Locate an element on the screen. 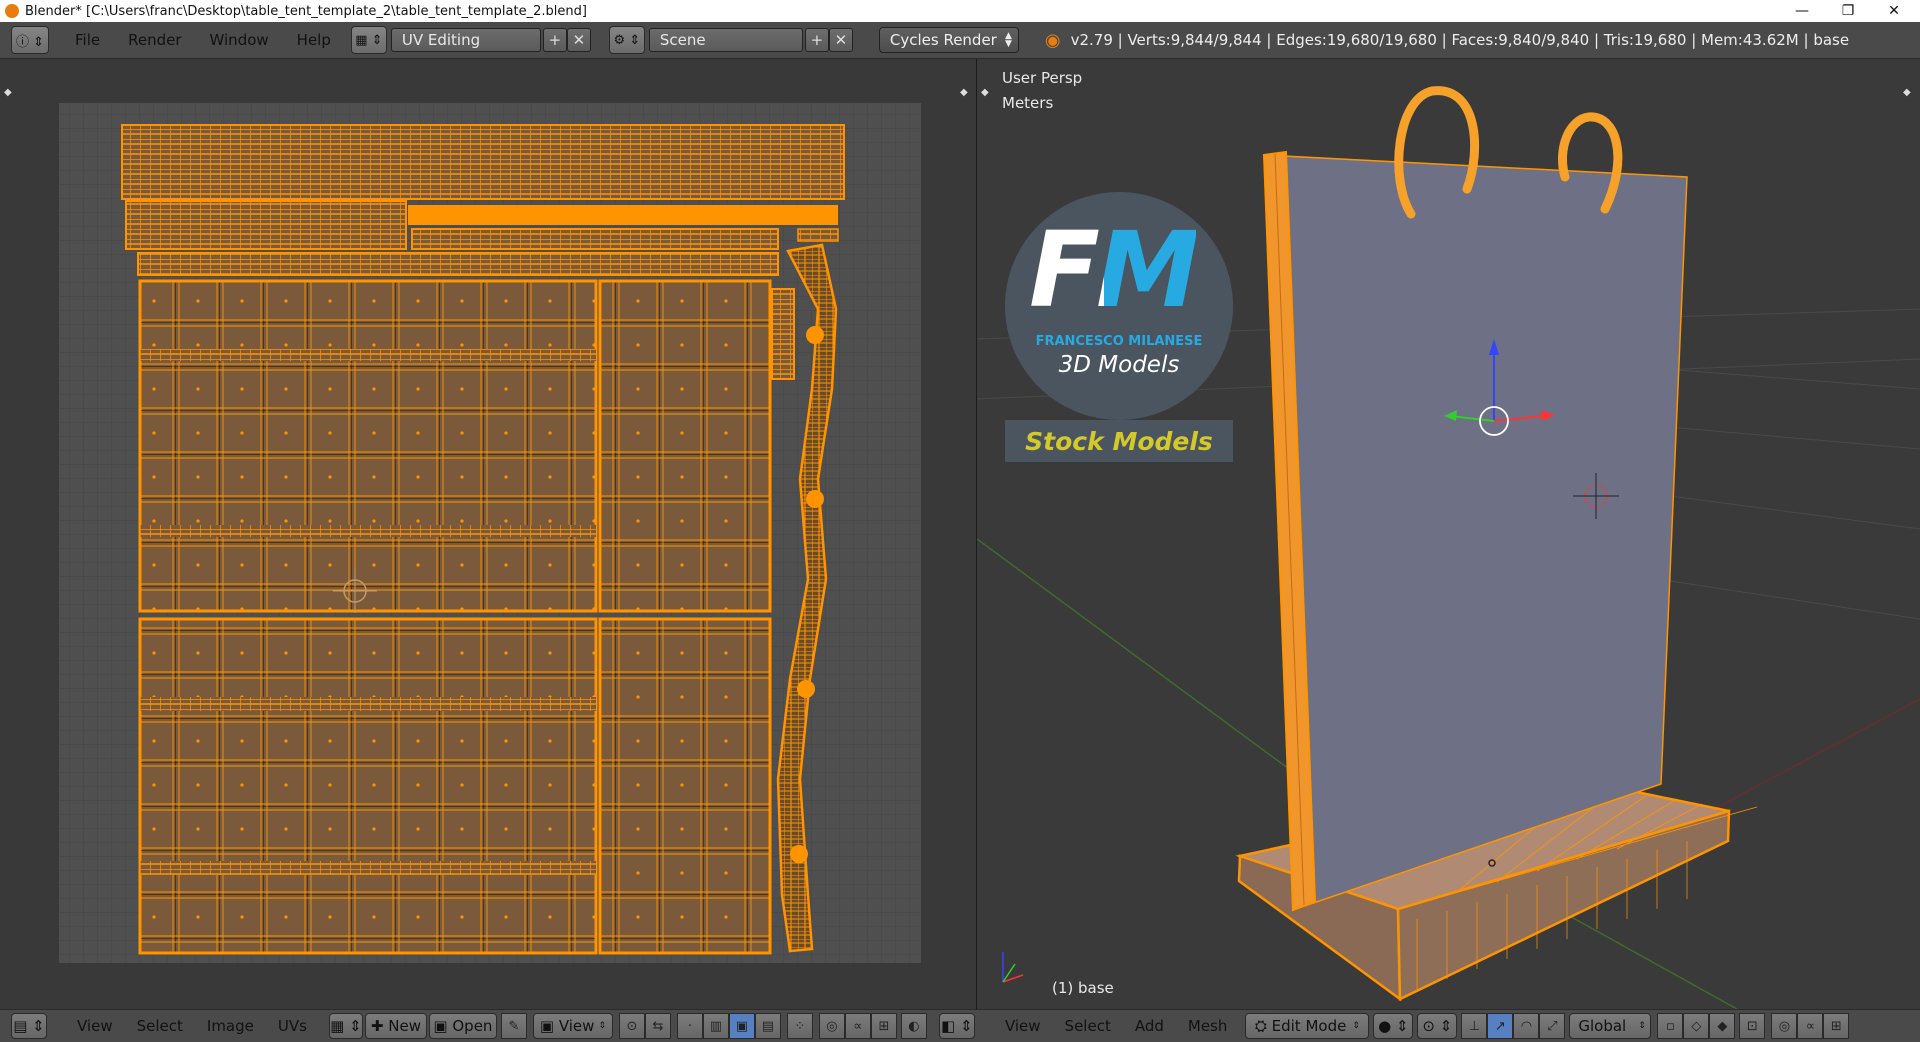  vp-menu-select: Select is located at coordinates (1088, 1026).